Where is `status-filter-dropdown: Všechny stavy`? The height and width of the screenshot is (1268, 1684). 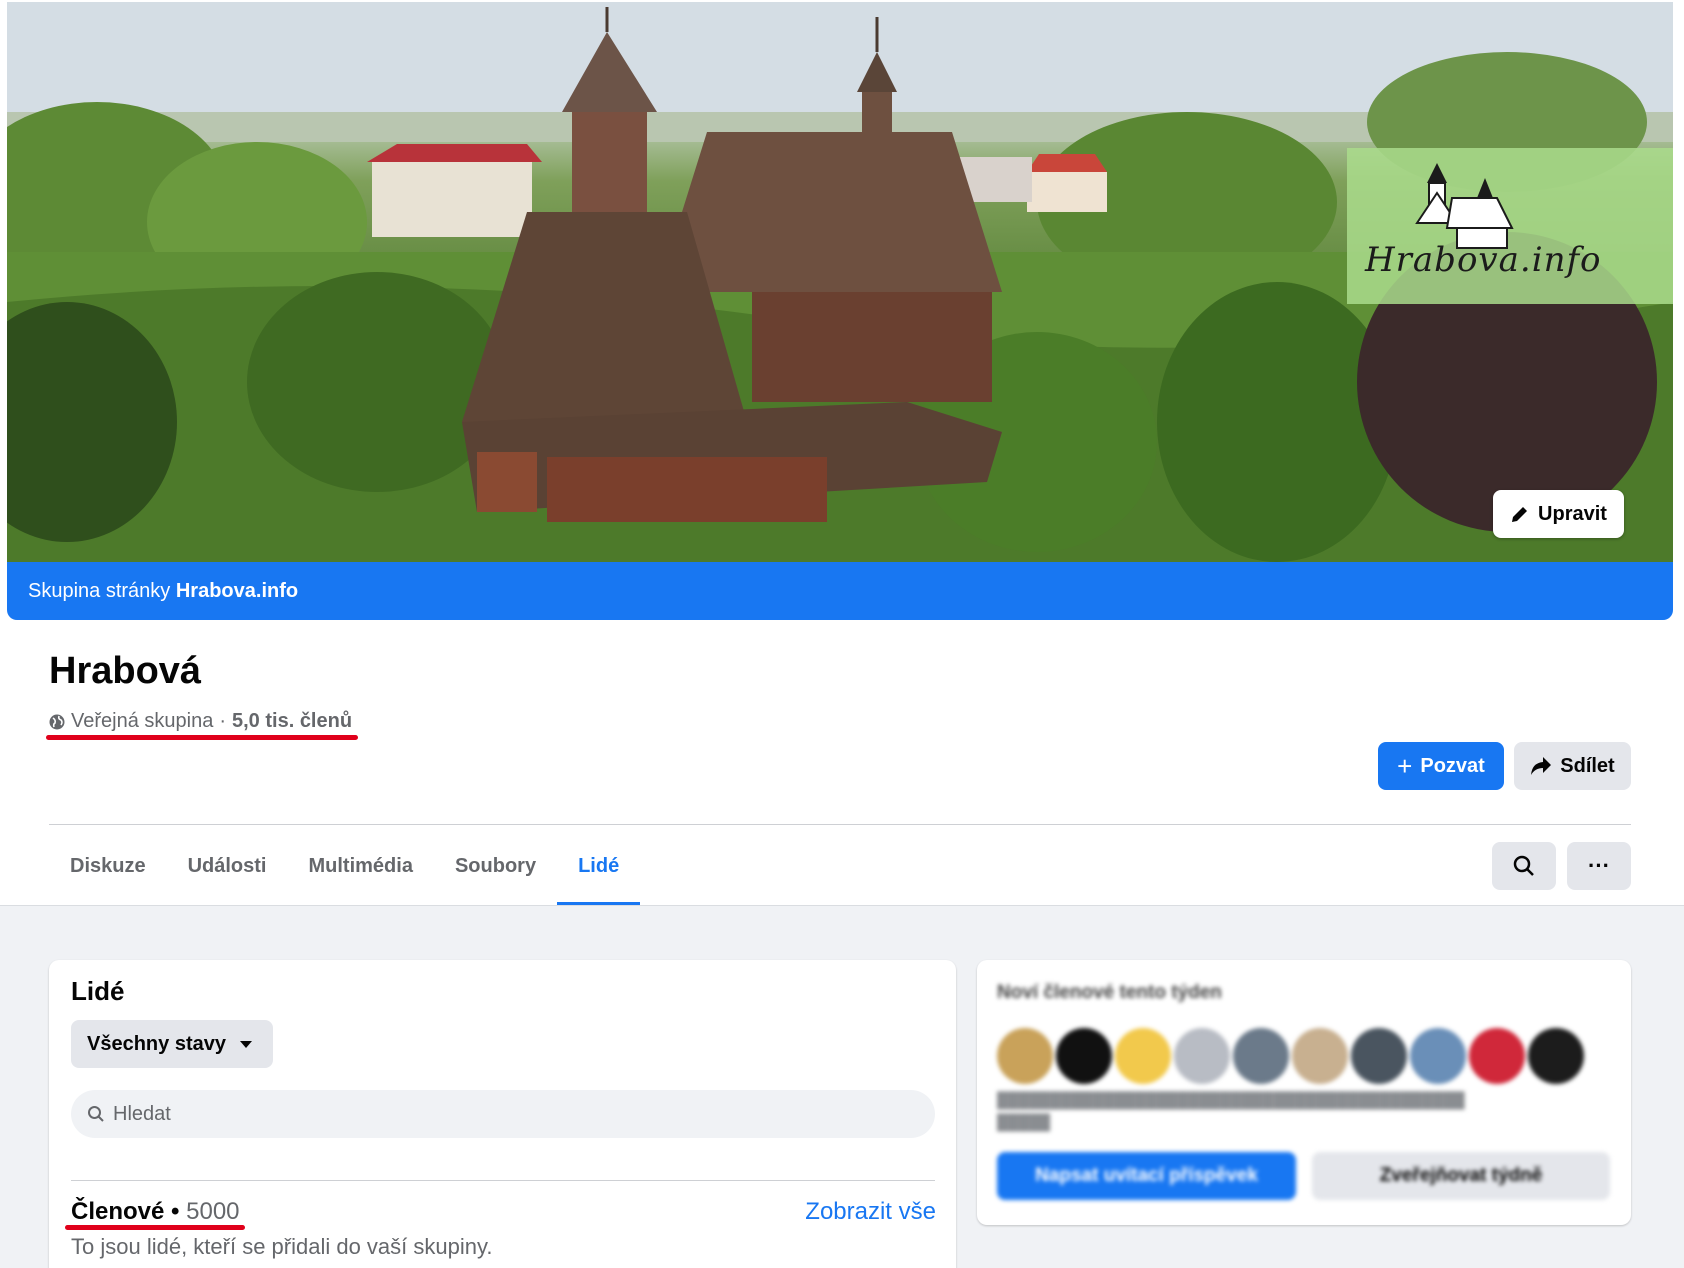
status-filter-dropdown: Všechny stavy is located at coordinates (172, 1044).